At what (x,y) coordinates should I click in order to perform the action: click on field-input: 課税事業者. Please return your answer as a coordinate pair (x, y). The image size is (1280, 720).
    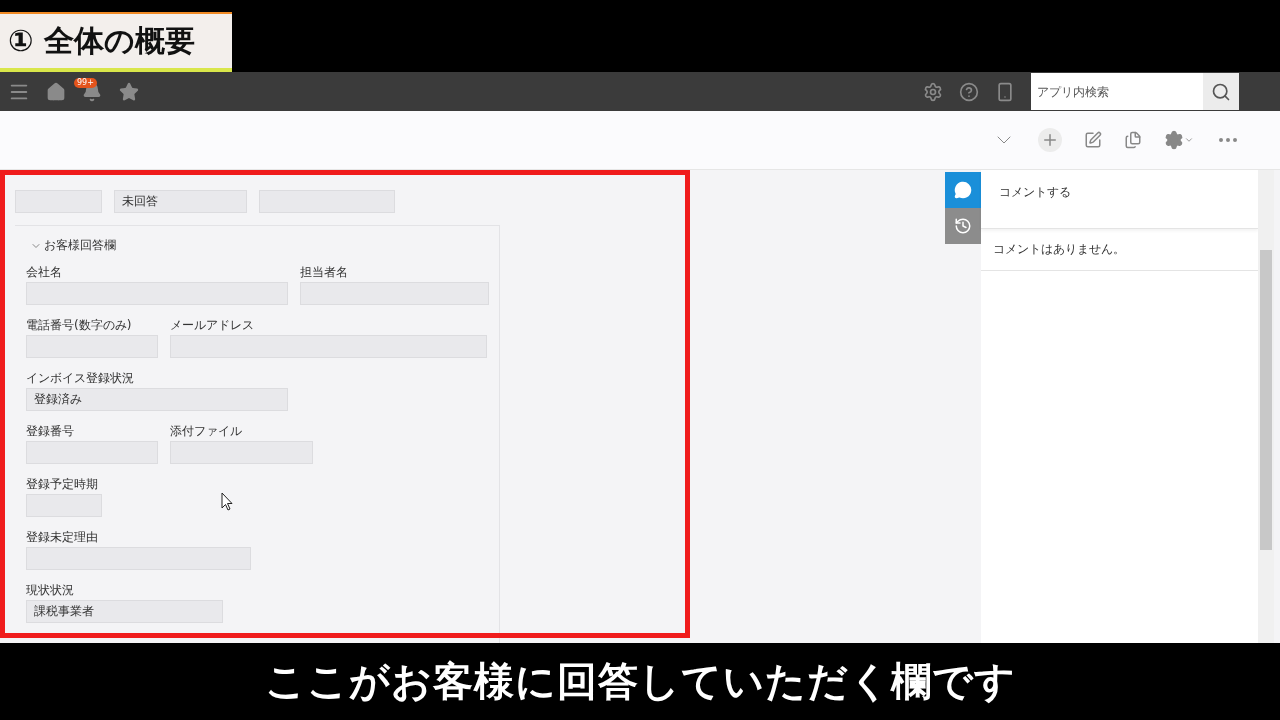
    Looking at the image, I should click on (124, 611).